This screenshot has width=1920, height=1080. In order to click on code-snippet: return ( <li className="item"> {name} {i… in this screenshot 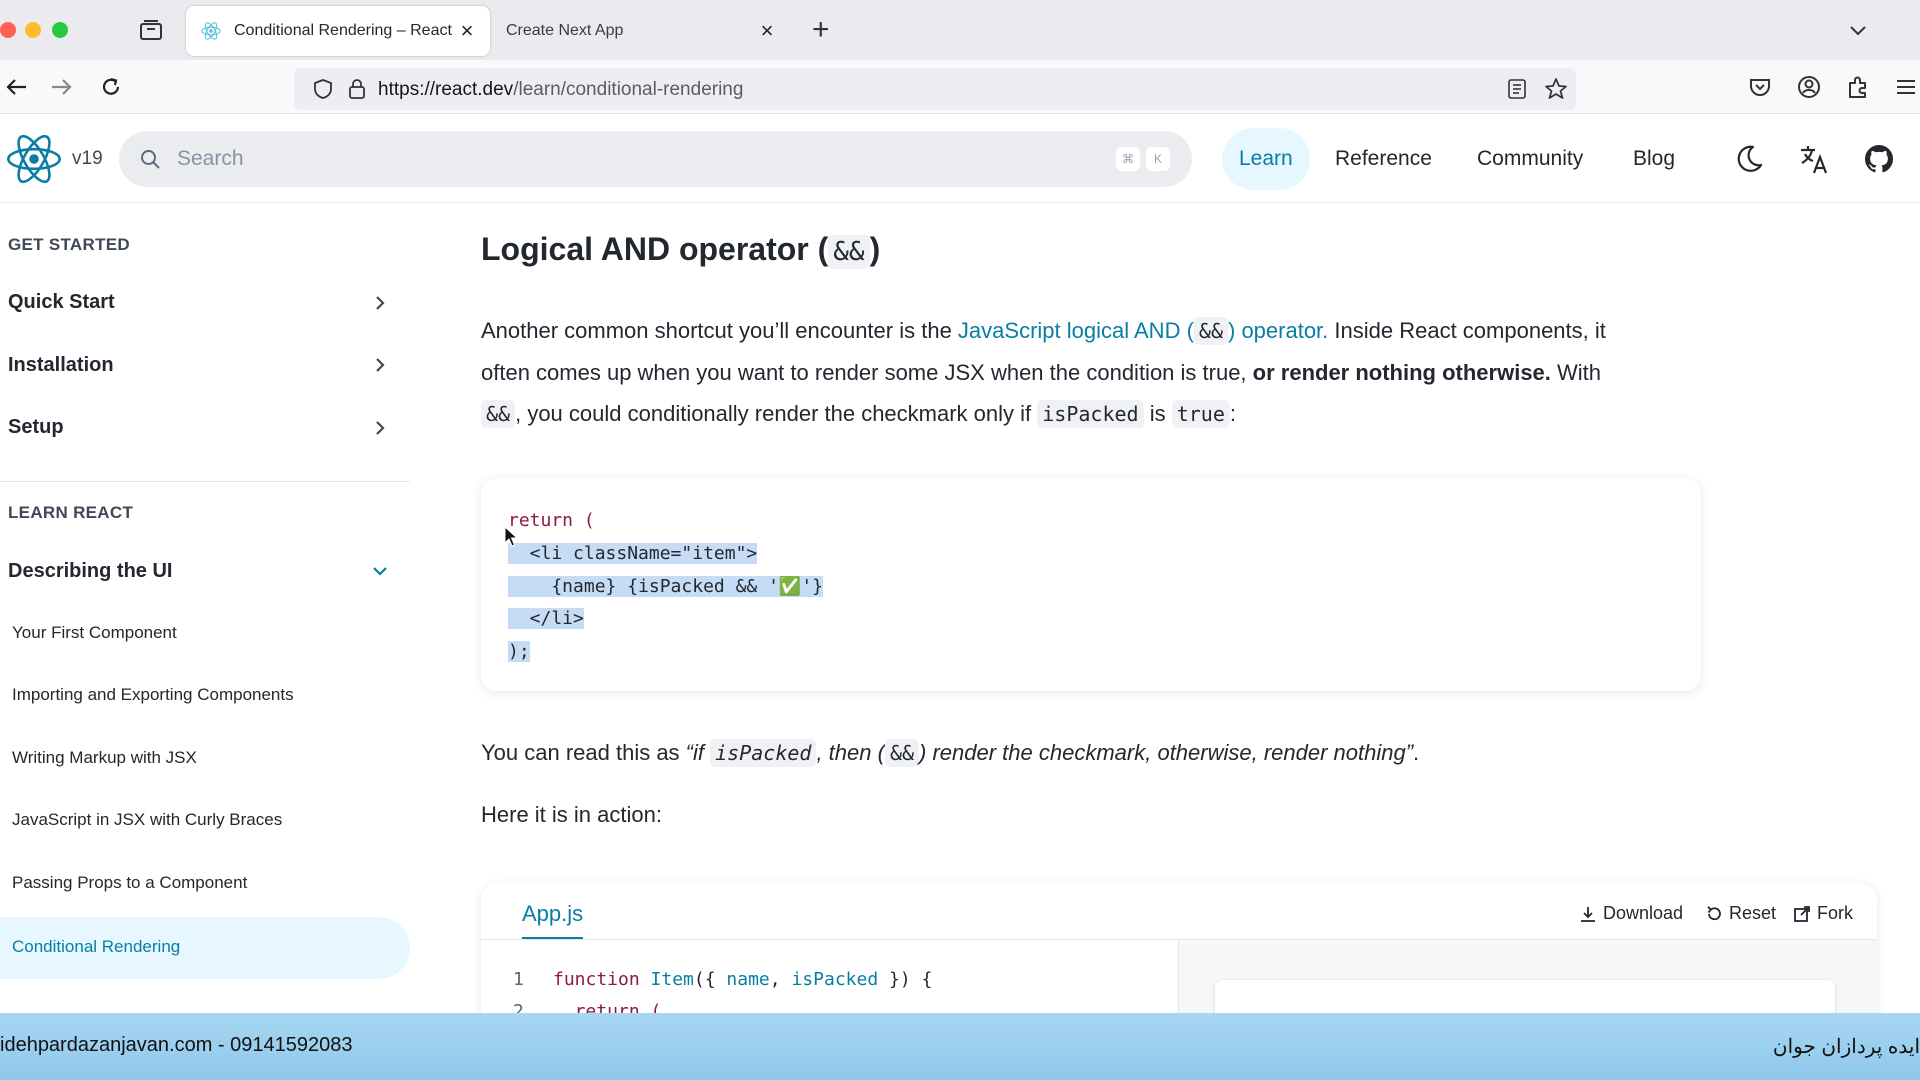, I will do `click(1091, 584)`.